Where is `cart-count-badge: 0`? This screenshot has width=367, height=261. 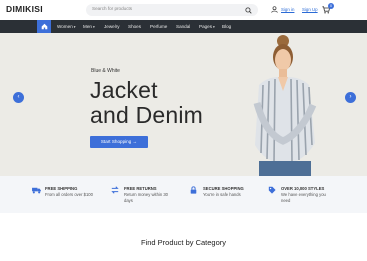
cart-count-badge: 0 is located at coordinates (331, 6).